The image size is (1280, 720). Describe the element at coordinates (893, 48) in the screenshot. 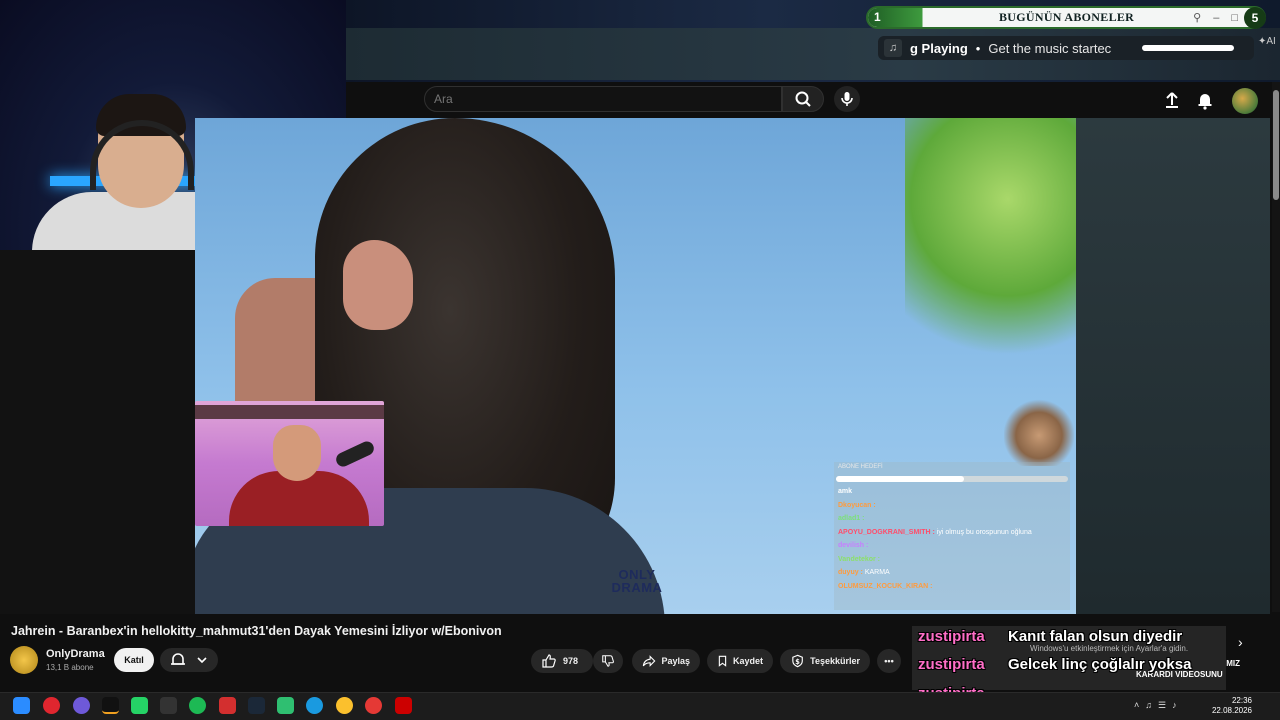

I see `music-note-icon: ♫` at that location.